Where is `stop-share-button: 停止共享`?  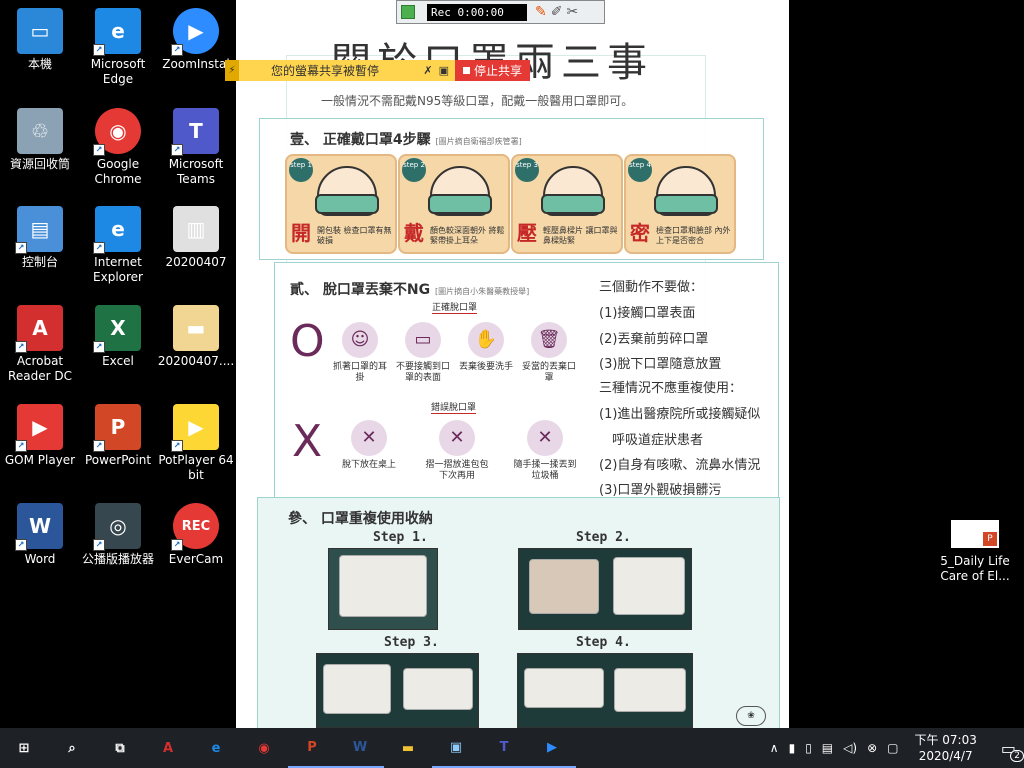 stop-share-button: 停止共享 is located at coordinates (492, 70).